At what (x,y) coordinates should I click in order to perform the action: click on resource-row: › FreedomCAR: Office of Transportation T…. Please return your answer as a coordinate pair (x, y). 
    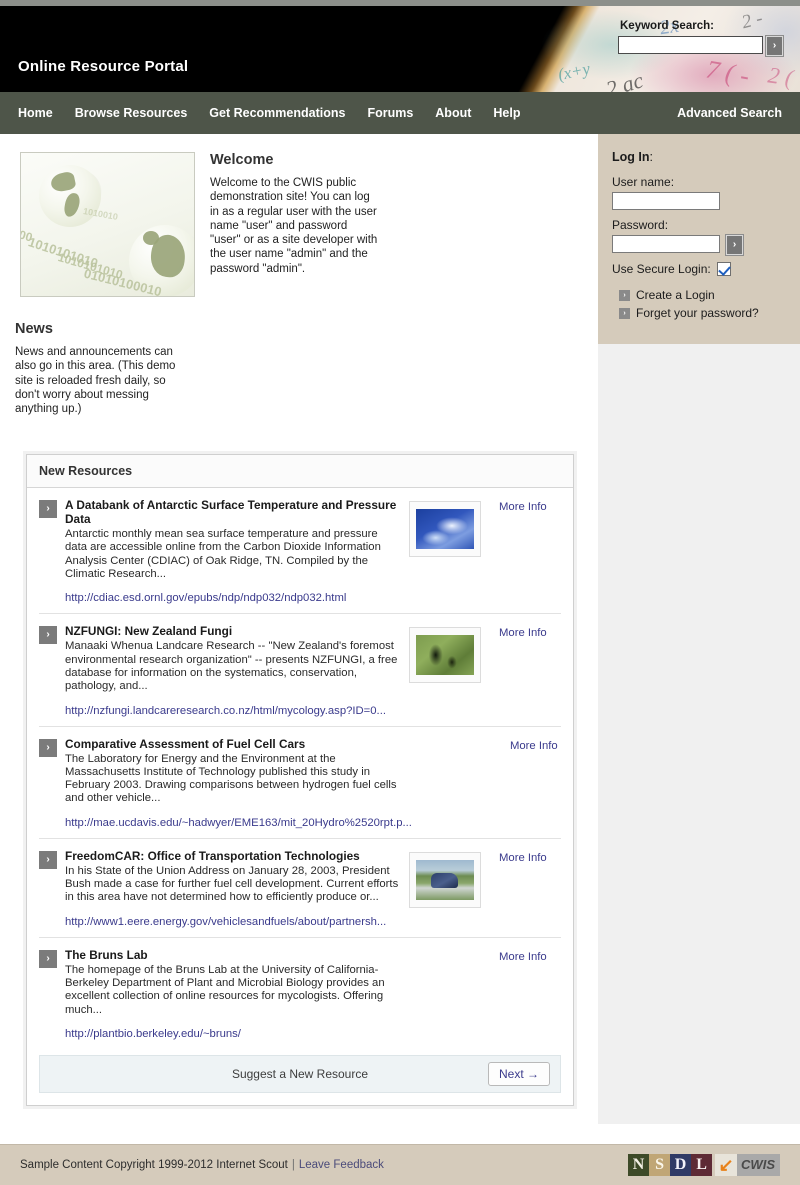
    Looking at the image, I should click on (300, 888).